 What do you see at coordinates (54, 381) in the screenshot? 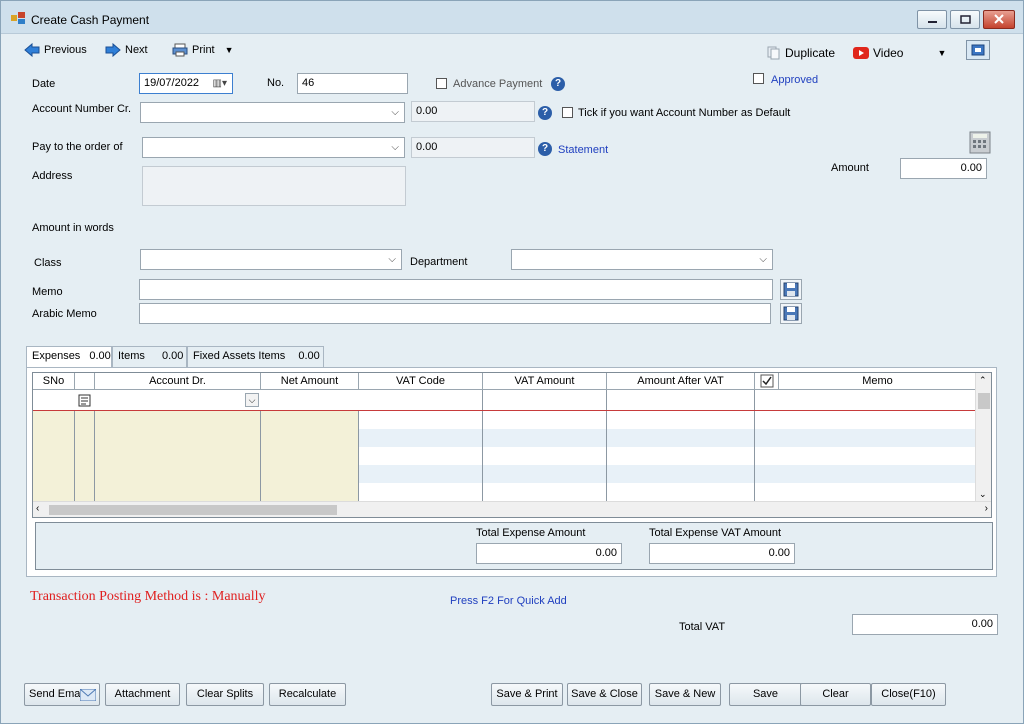
I see `col-header-sno: SNo` at bounding box center [54, 381].